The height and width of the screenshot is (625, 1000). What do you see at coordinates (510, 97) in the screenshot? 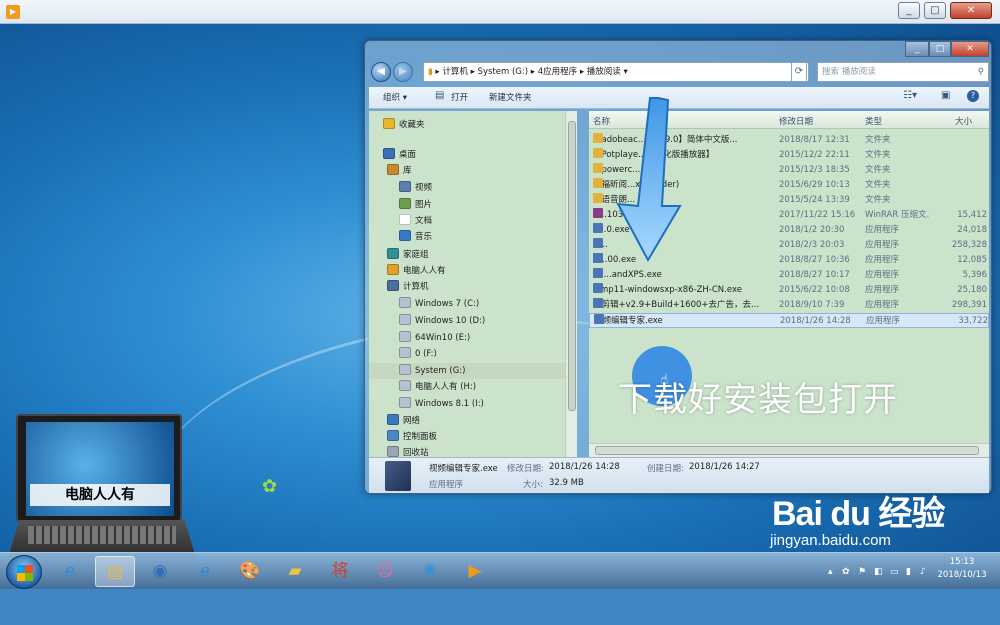
I see `new-folder-button: 新建文件夹` at bounding box center [510, 97].